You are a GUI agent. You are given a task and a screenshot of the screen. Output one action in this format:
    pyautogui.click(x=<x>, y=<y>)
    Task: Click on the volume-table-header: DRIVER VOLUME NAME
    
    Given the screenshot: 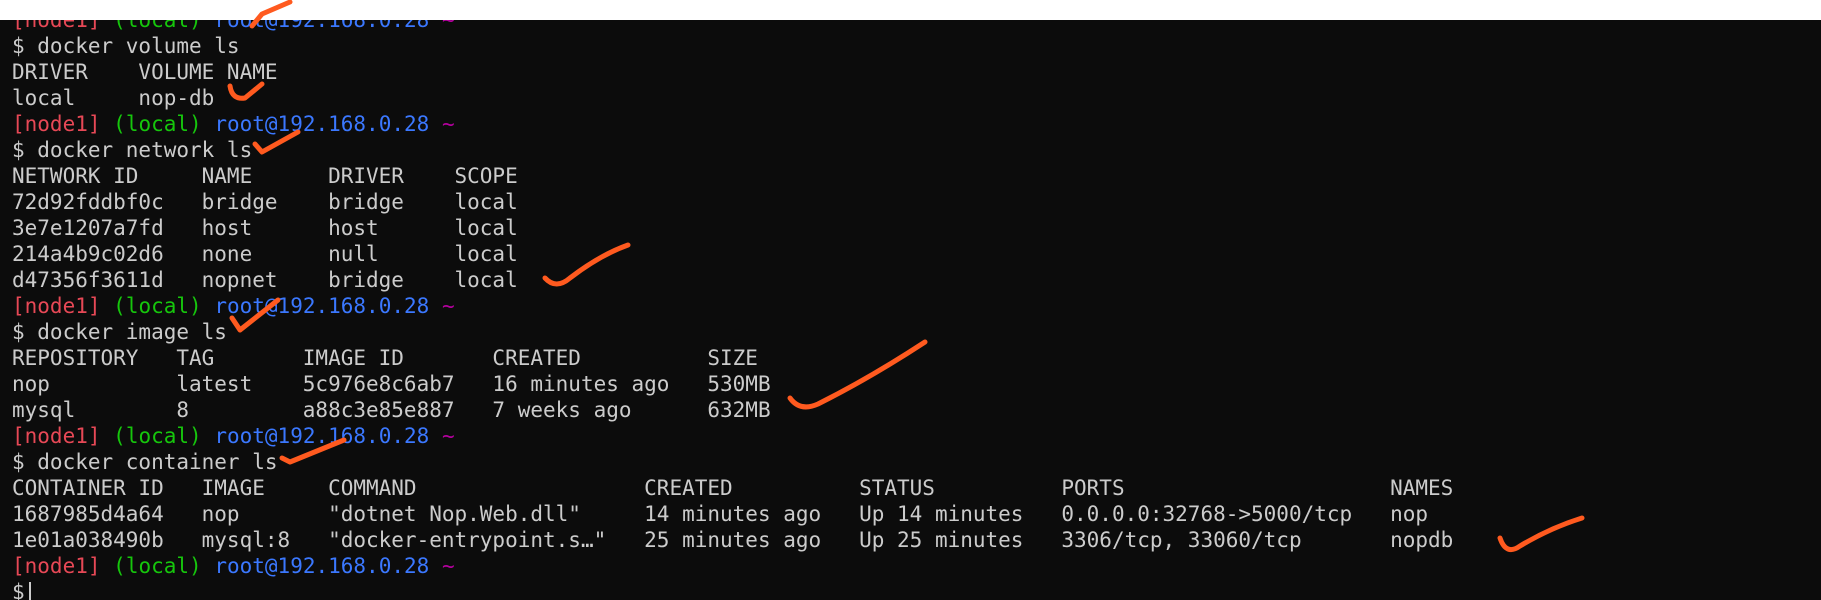 What is the action you would take?
    pyautogui.click(x=145, y=72)
    